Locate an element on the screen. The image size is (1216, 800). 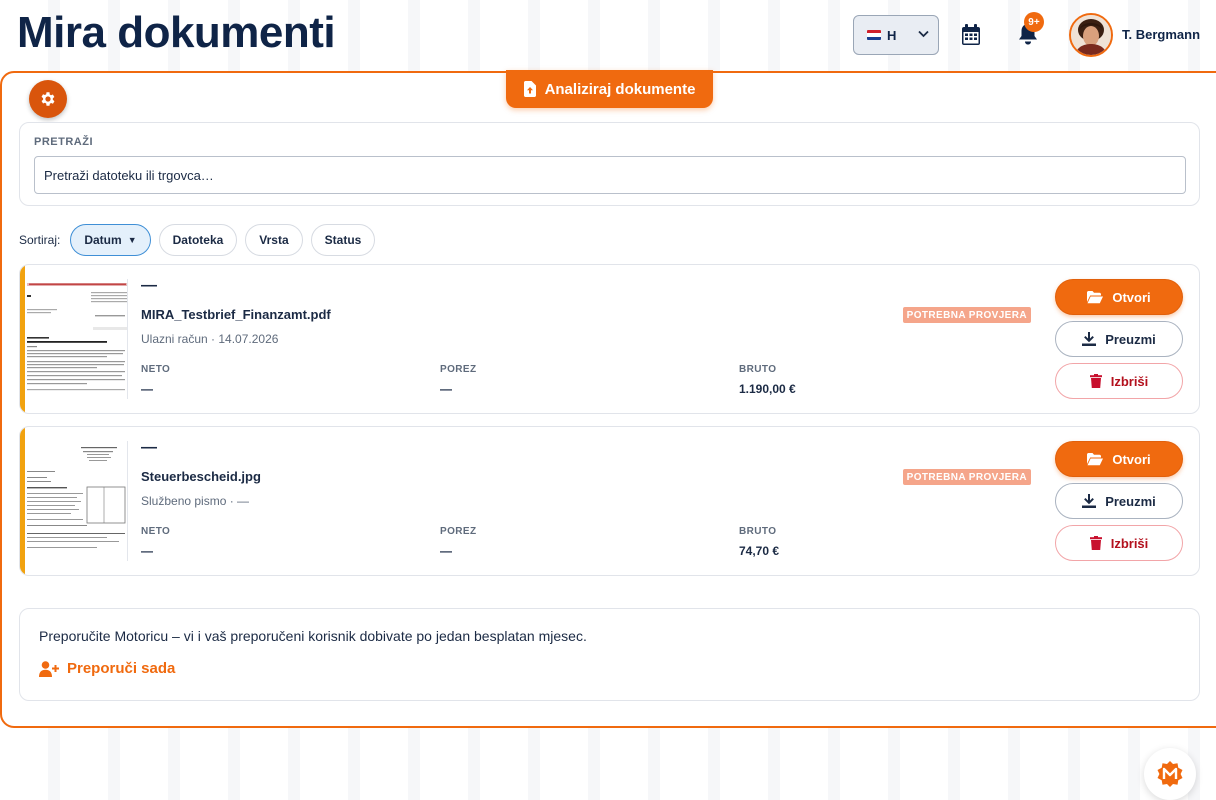
search-label: PRETRAŽI is located at coordinates (63, 142).